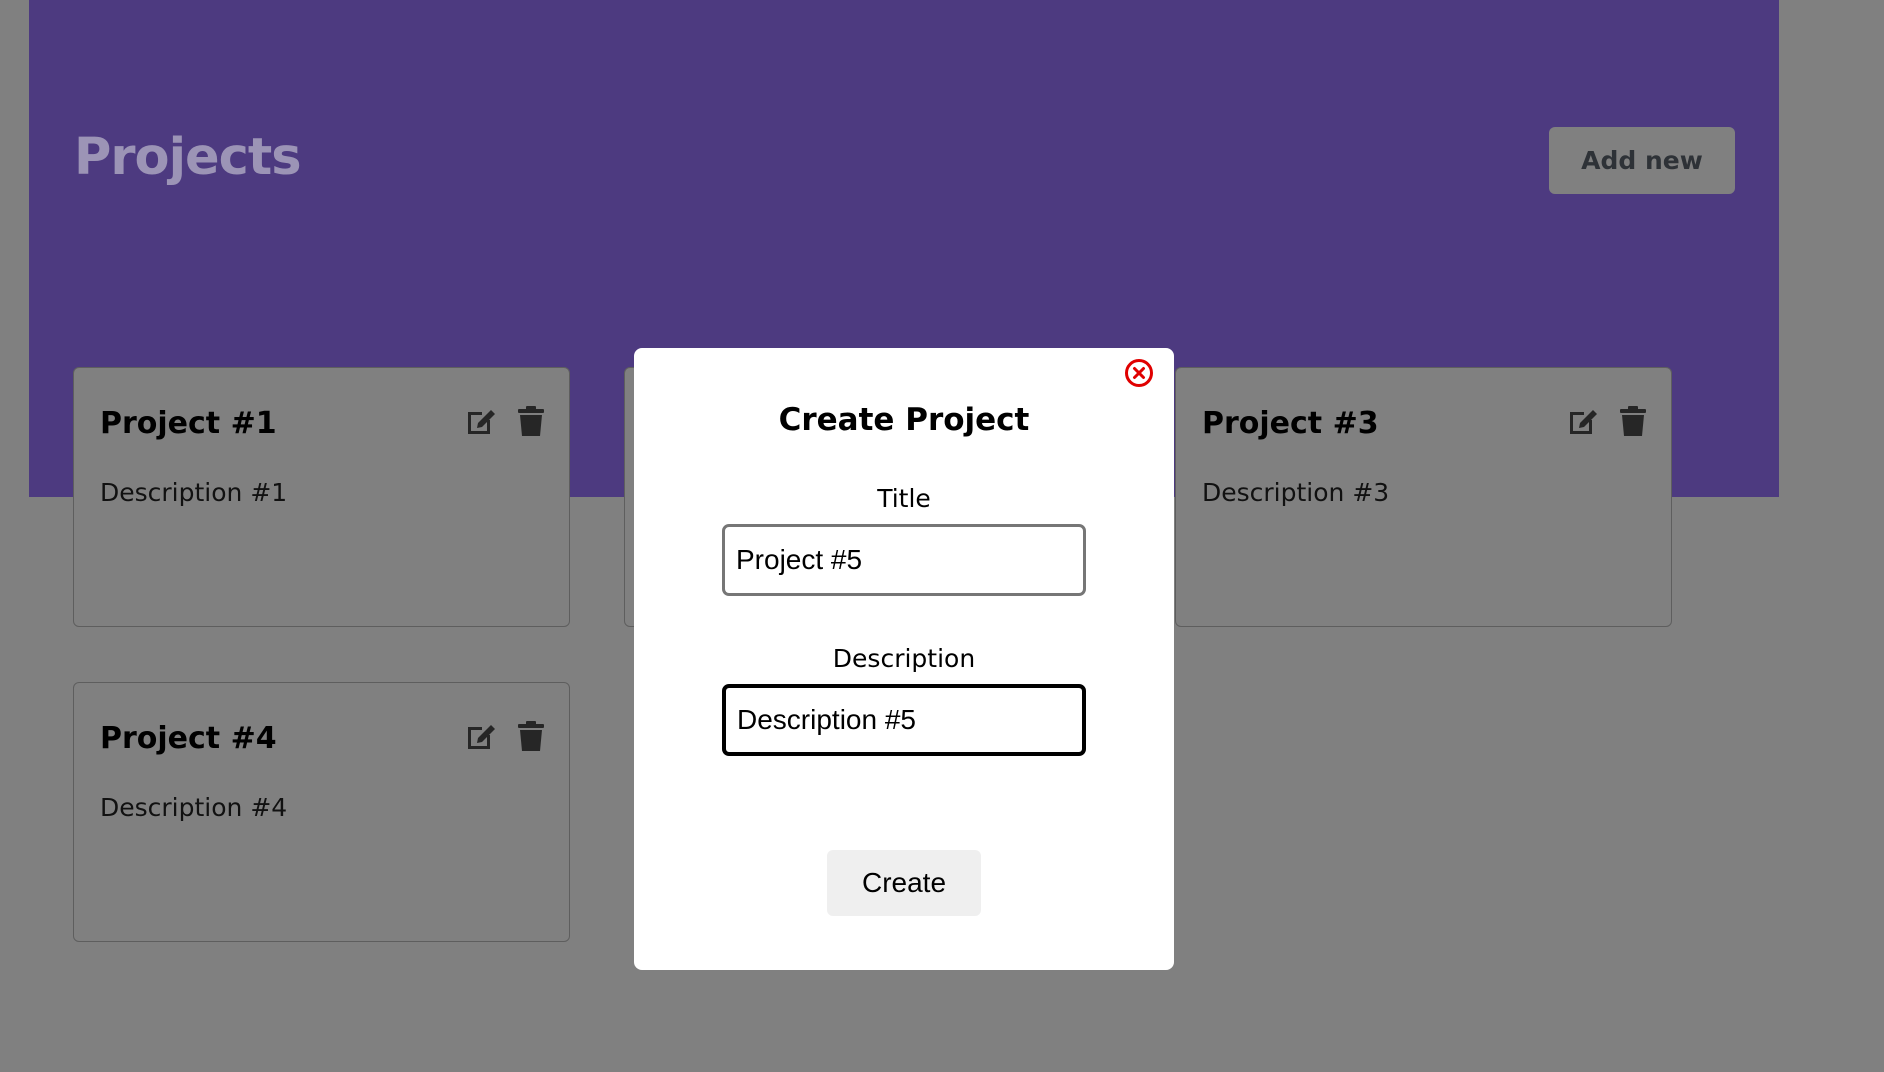 The height and width of the screenshot is (1072, 1884). I want to click on project-title: Project #1, so click(188, 423).